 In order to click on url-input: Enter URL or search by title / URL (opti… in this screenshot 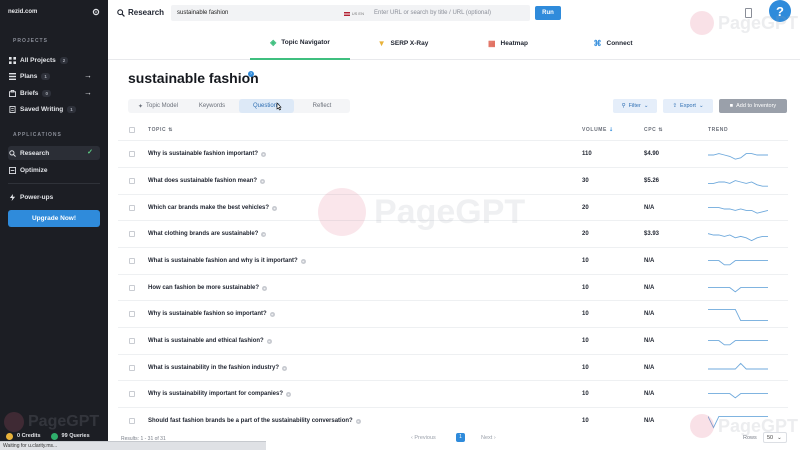, I will do `click(449, 13)`.